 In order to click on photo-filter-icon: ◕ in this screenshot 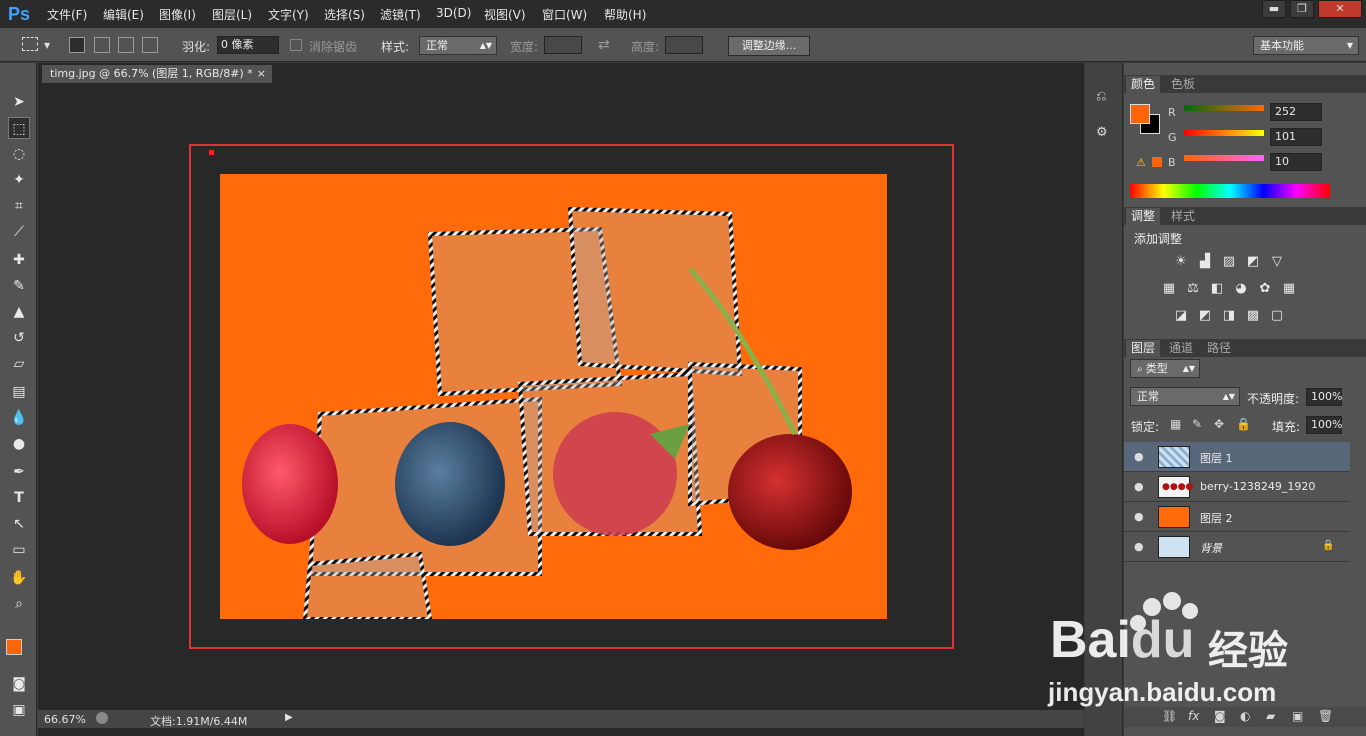, I will do `click(1241, 289)`.